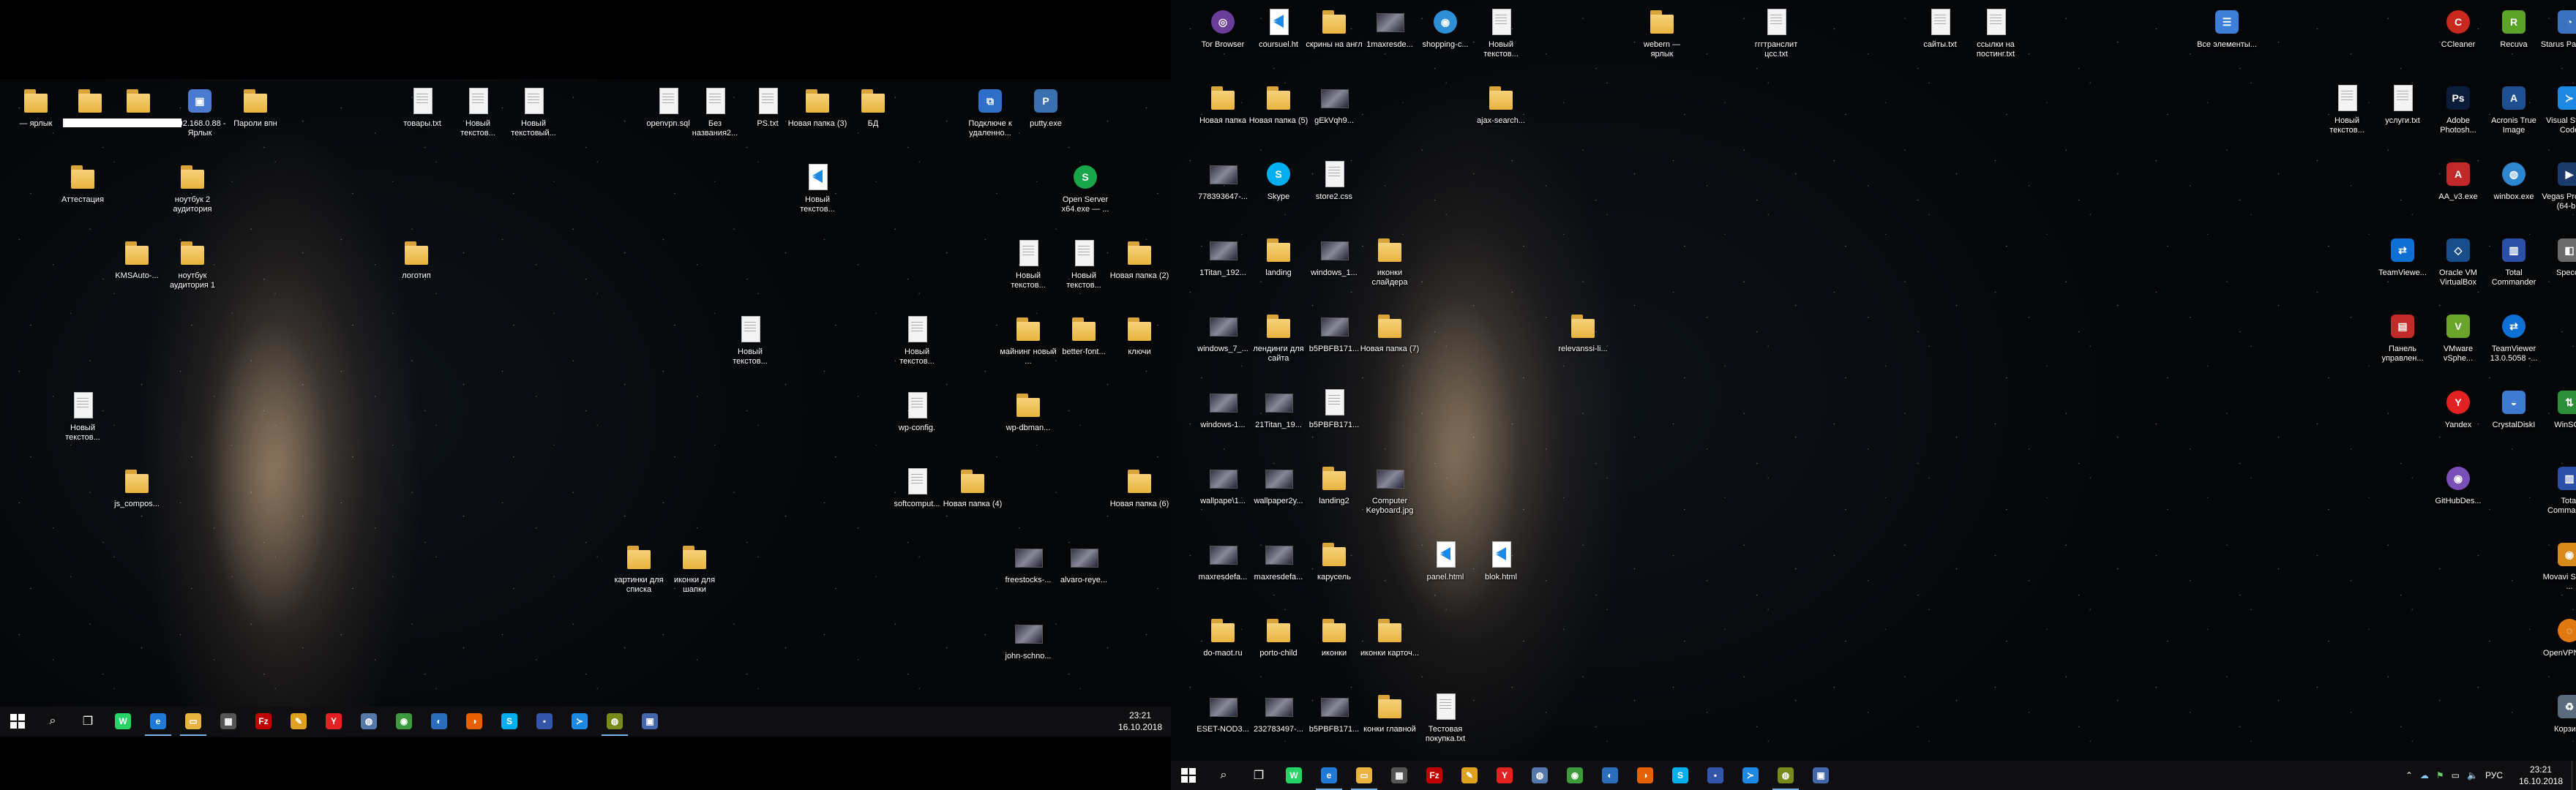 The height and width of the screenshot is (790, 2576). Describe the element at coordinates (2557, 256) in the screenshot. I see `desktop-icon: Speccy` at that location.